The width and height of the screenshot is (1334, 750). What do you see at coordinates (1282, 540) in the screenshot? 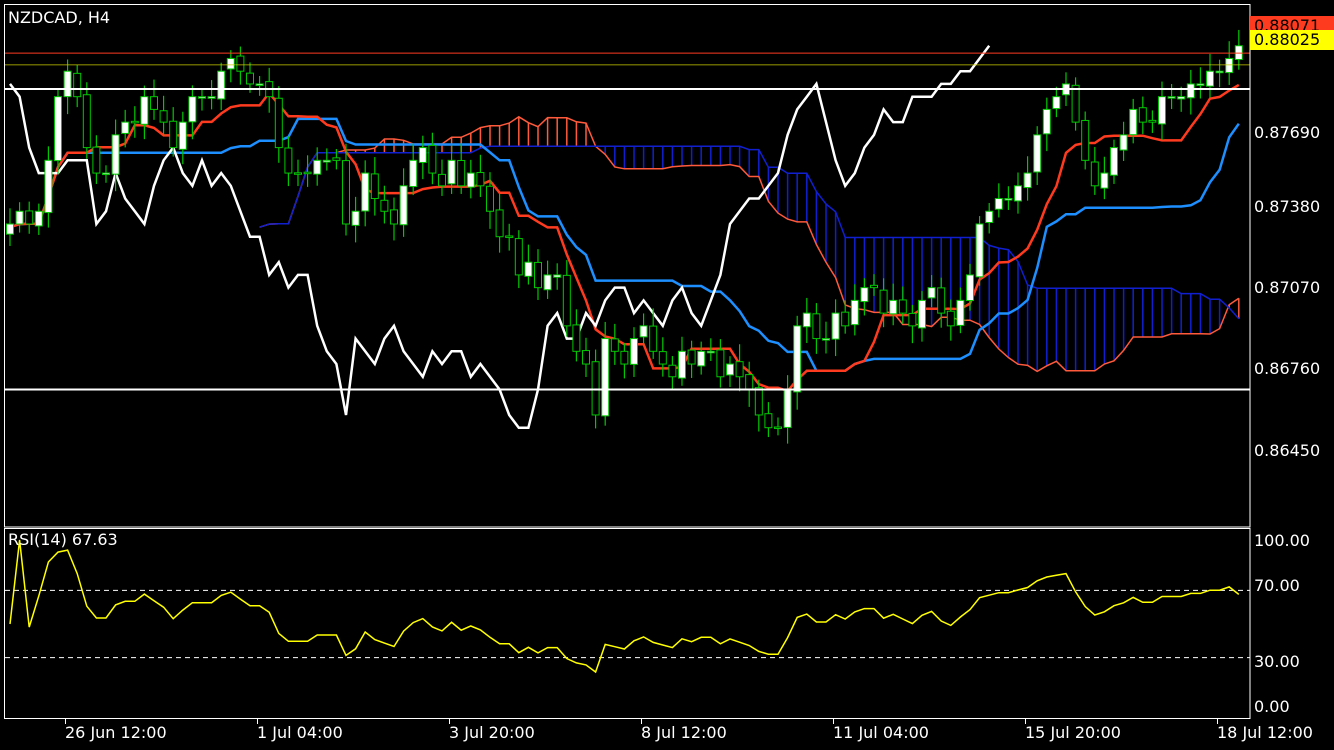
I see `rsi-tick: 100.00` at bounding box center [1282, 540].